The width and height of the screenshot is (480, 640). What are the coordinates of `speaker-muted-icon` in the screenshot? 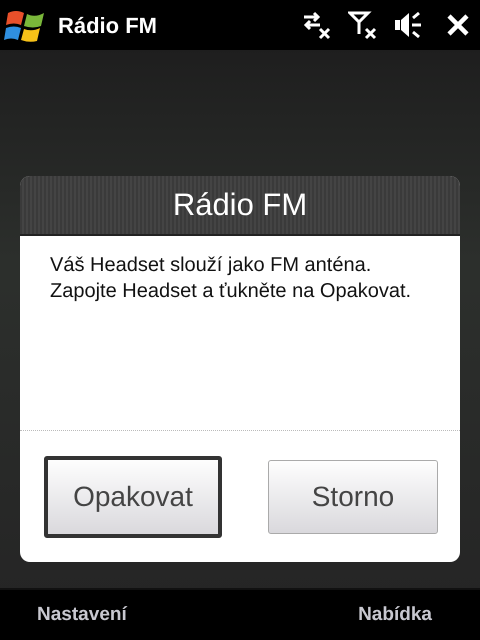 It's located at (408, 25).